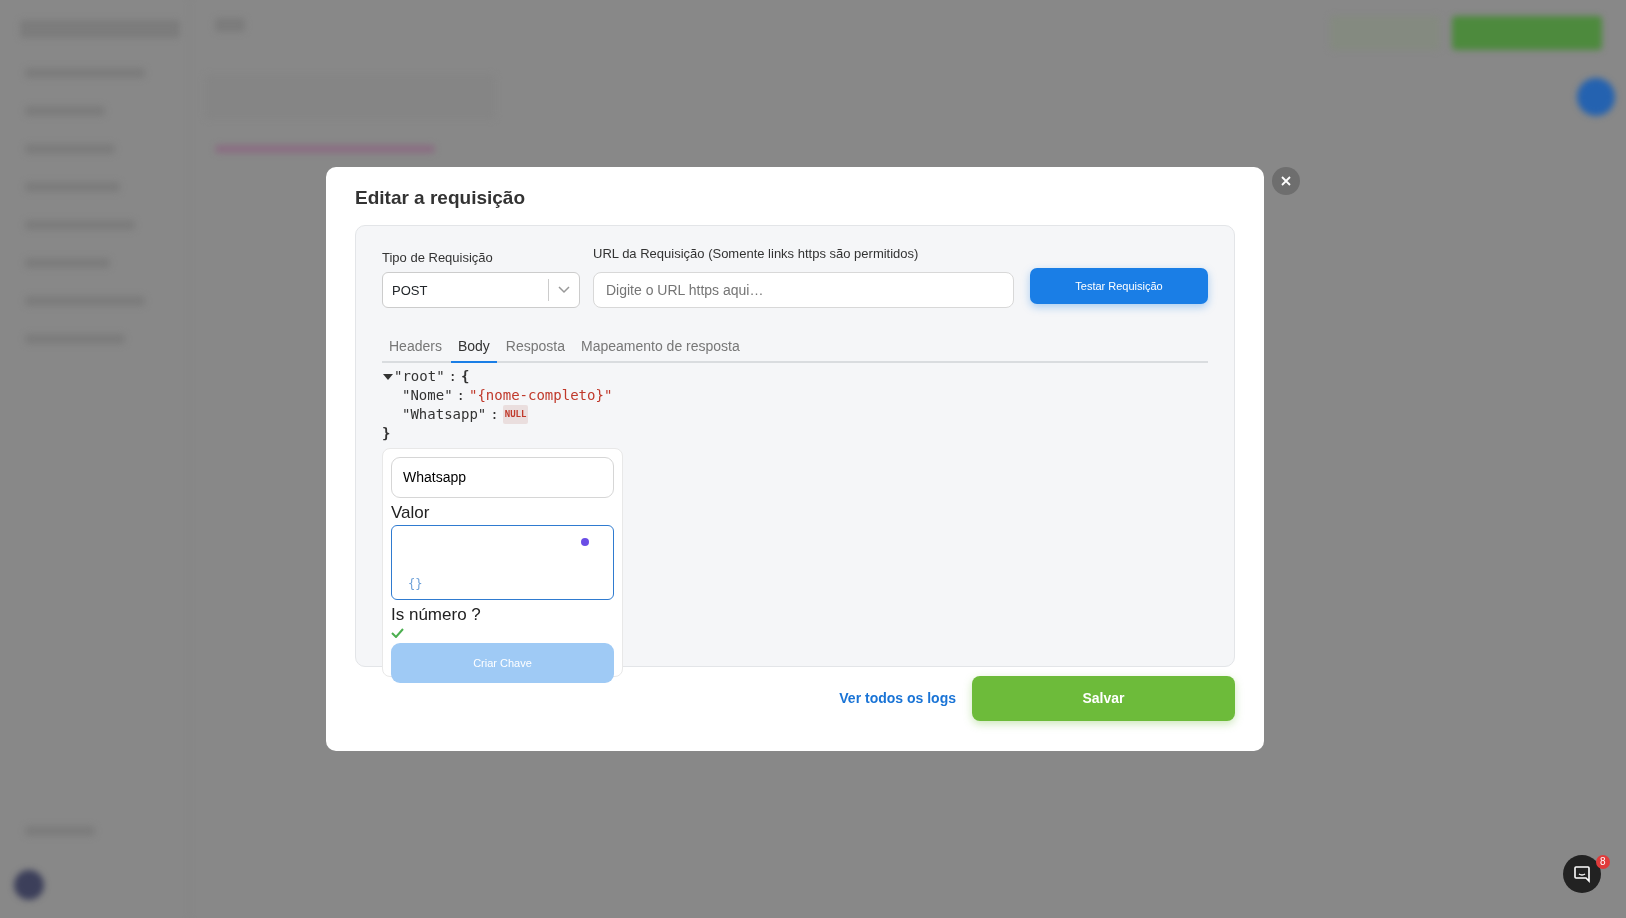 The height and width of the screenshot is (918, 1626). I want to click on chat-launcher-button, so click(1582, 874).